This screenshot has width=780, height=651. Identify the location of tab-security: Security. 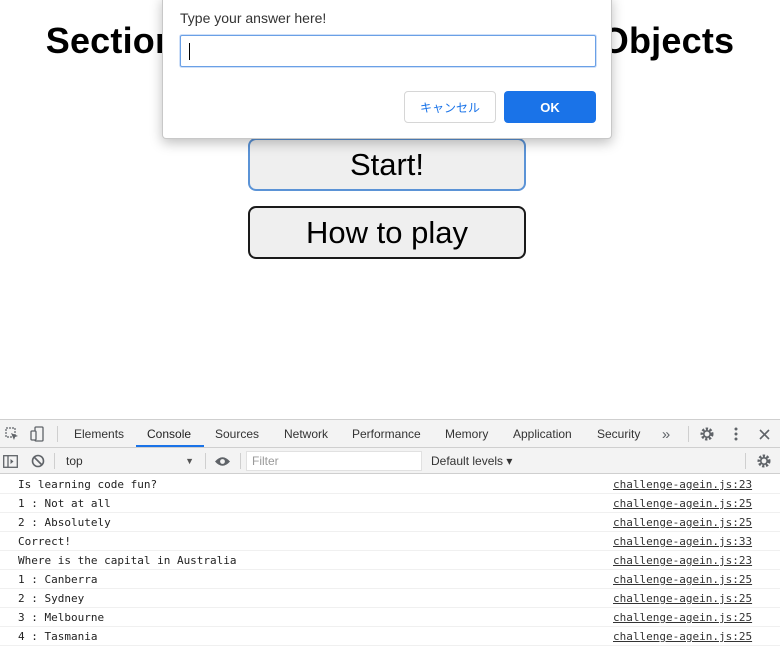
(618, 434).